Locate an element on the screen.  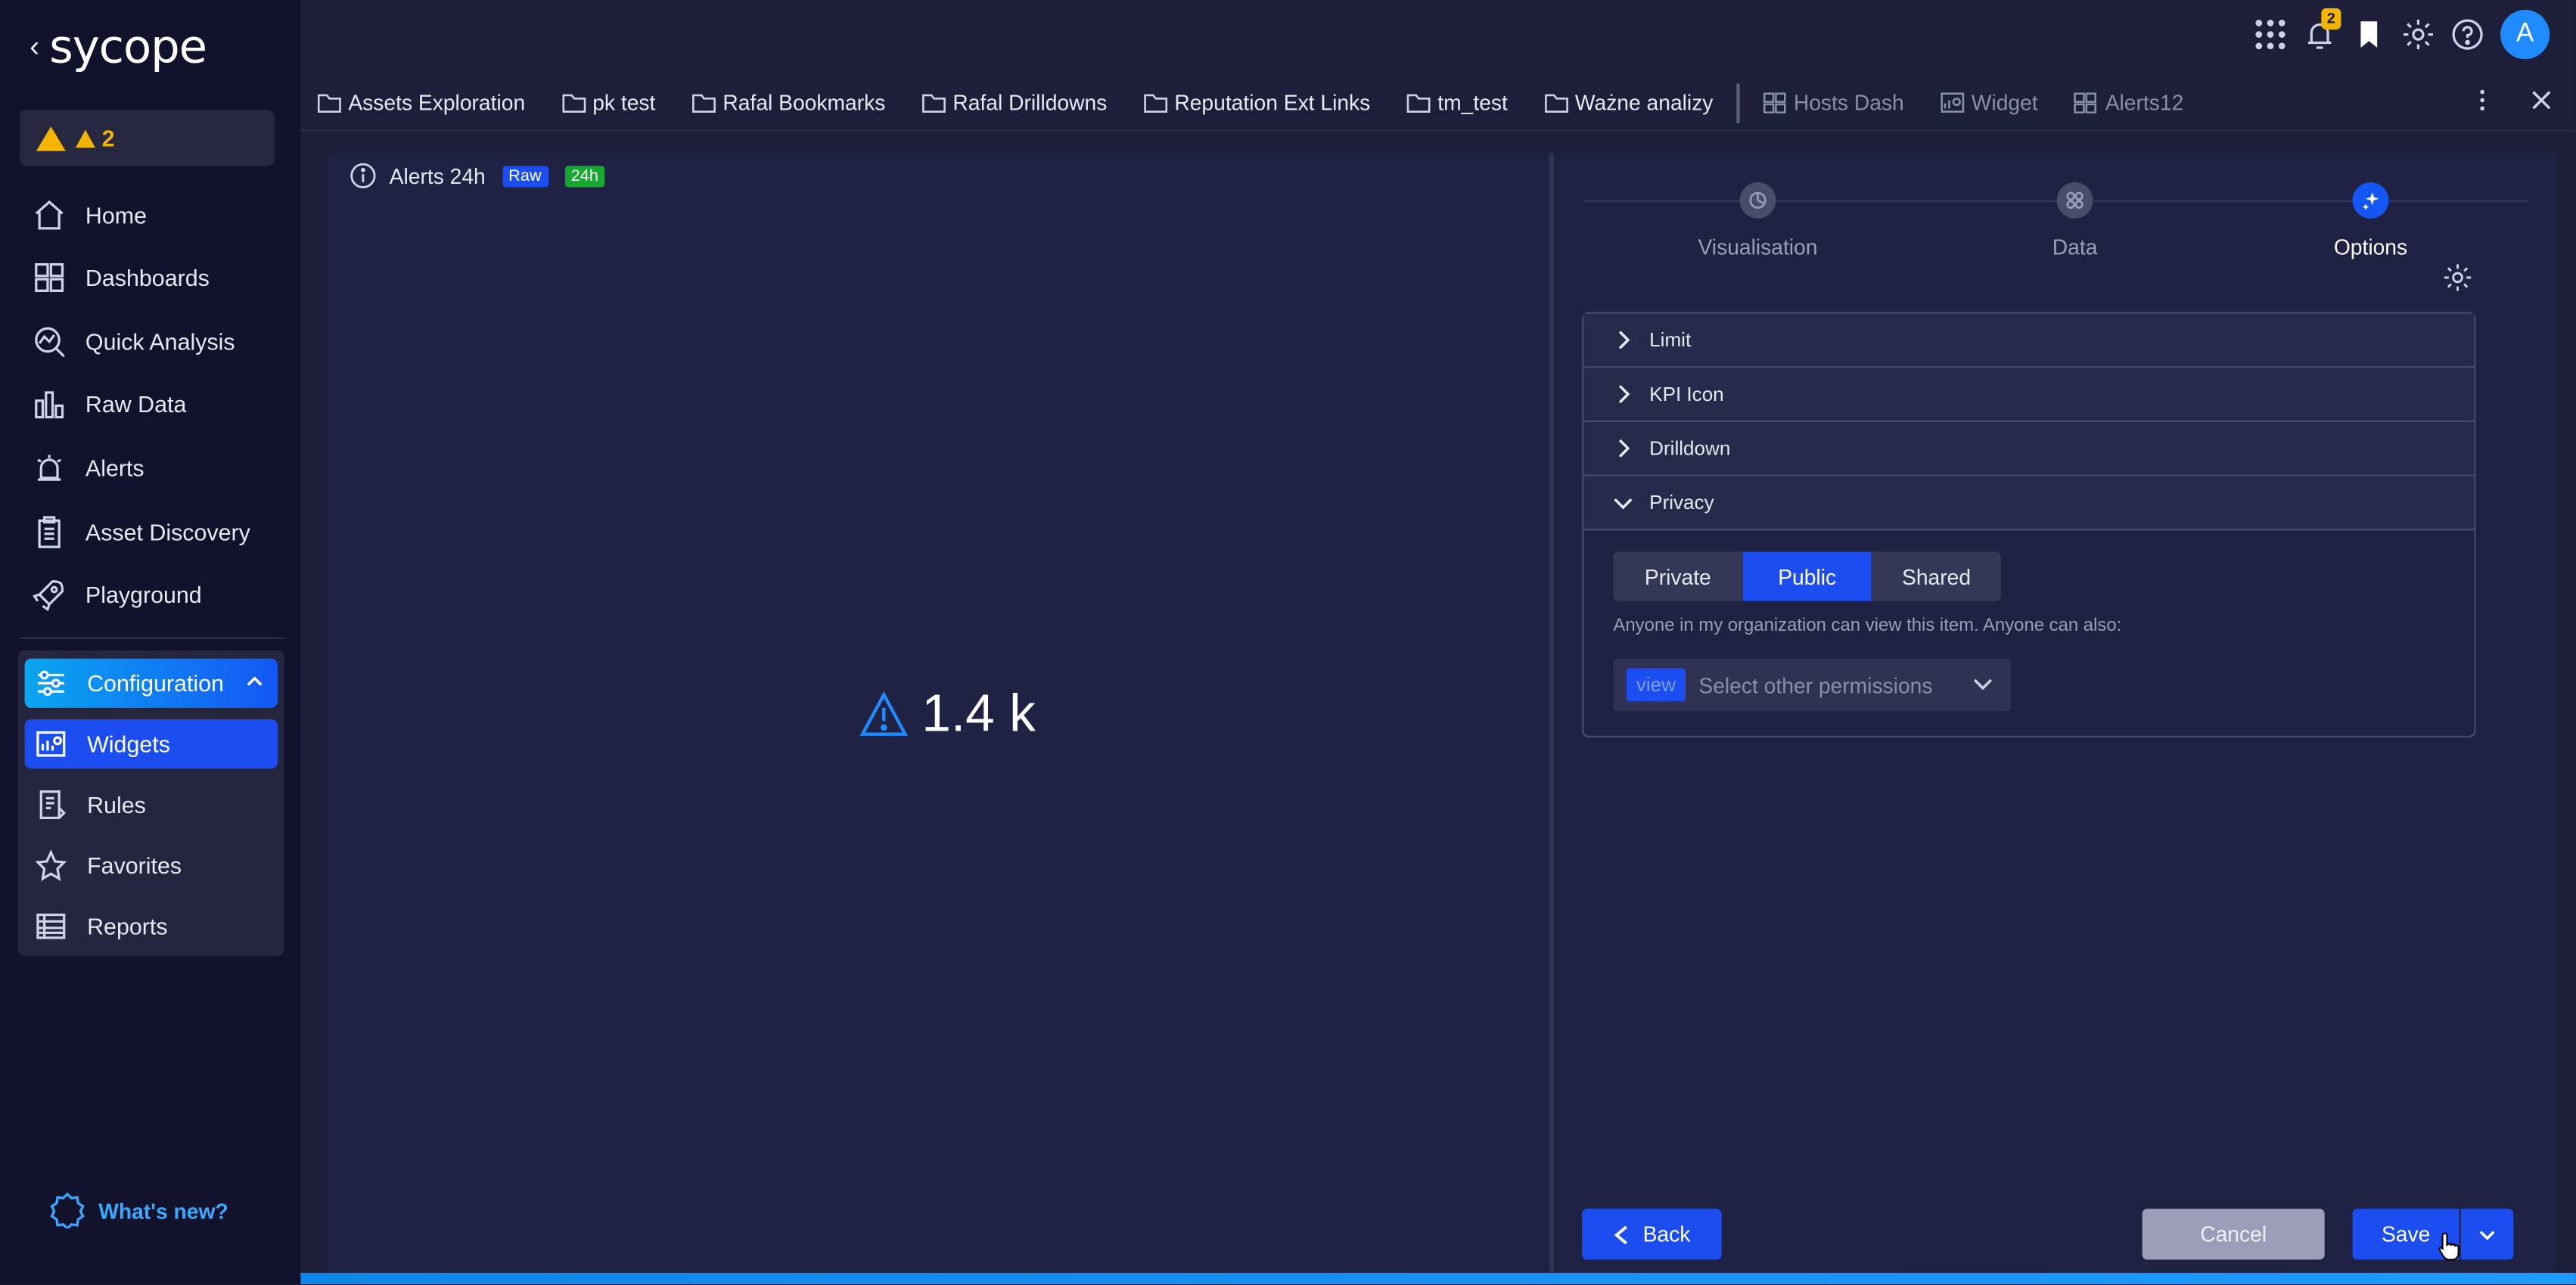
help-icon is located at coordinates (2467, 34).